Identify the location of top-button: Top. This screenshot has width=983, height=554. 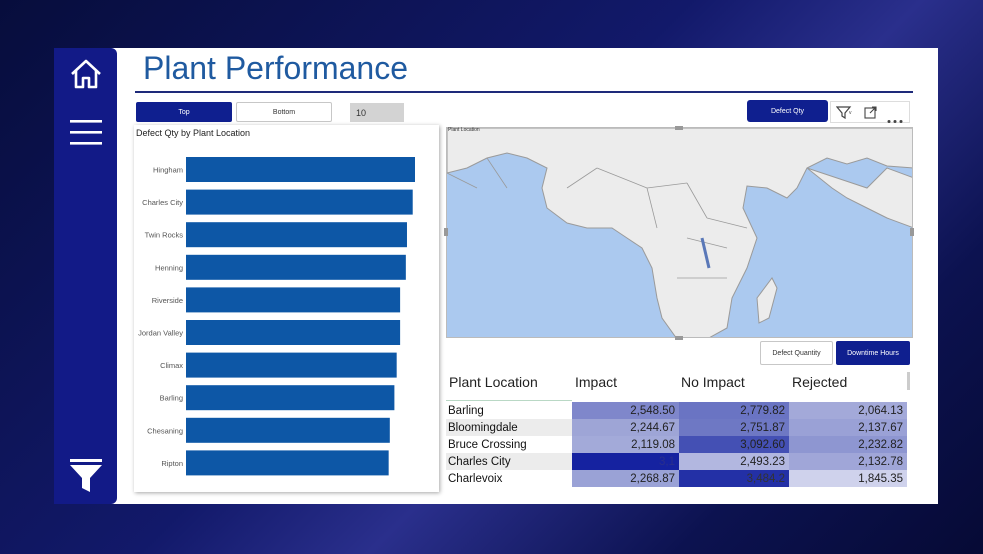
(184, 112).